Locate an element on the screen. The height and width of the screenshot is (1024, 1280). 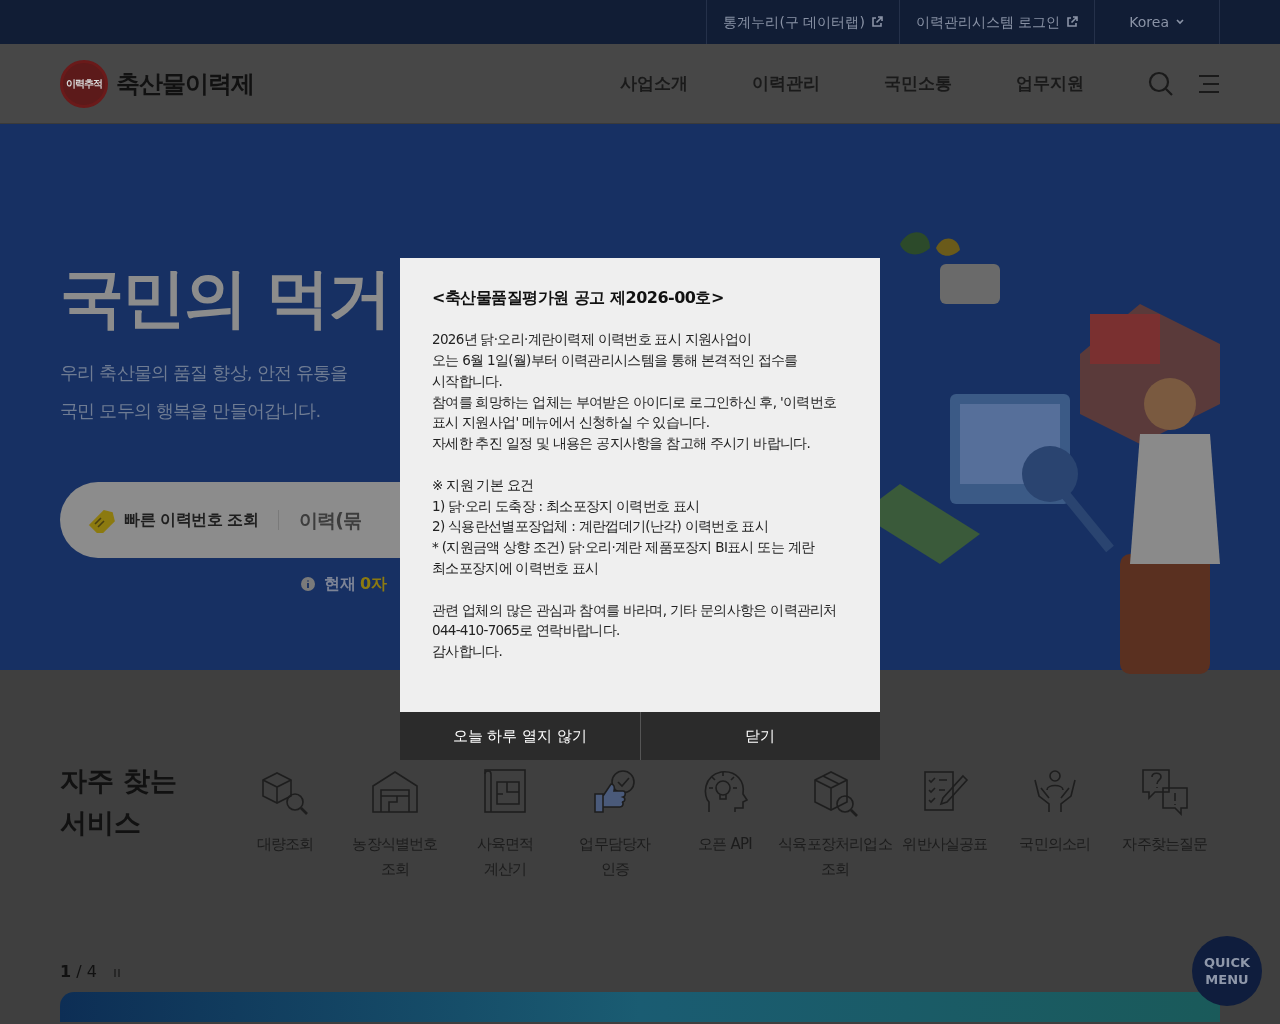
popup-paragraph: 2026년 닭·오리·계란이력제 이력번호 표시 지원사업이 오는 6월 1일(월)부터 이력관리시스템을 통해 본격적인 접수를 시작합니다. 참여를 희망하는 업체는 부여받은 아이디로 로그인하신 후, '이력번호 표시 지원사업' 메뉴에서 신청하실 수 있습니다. 자세한 추진 일정 및 내용은 공지사항을 참고해 주시기 바랍니다. is located at coordinates (635, 392).